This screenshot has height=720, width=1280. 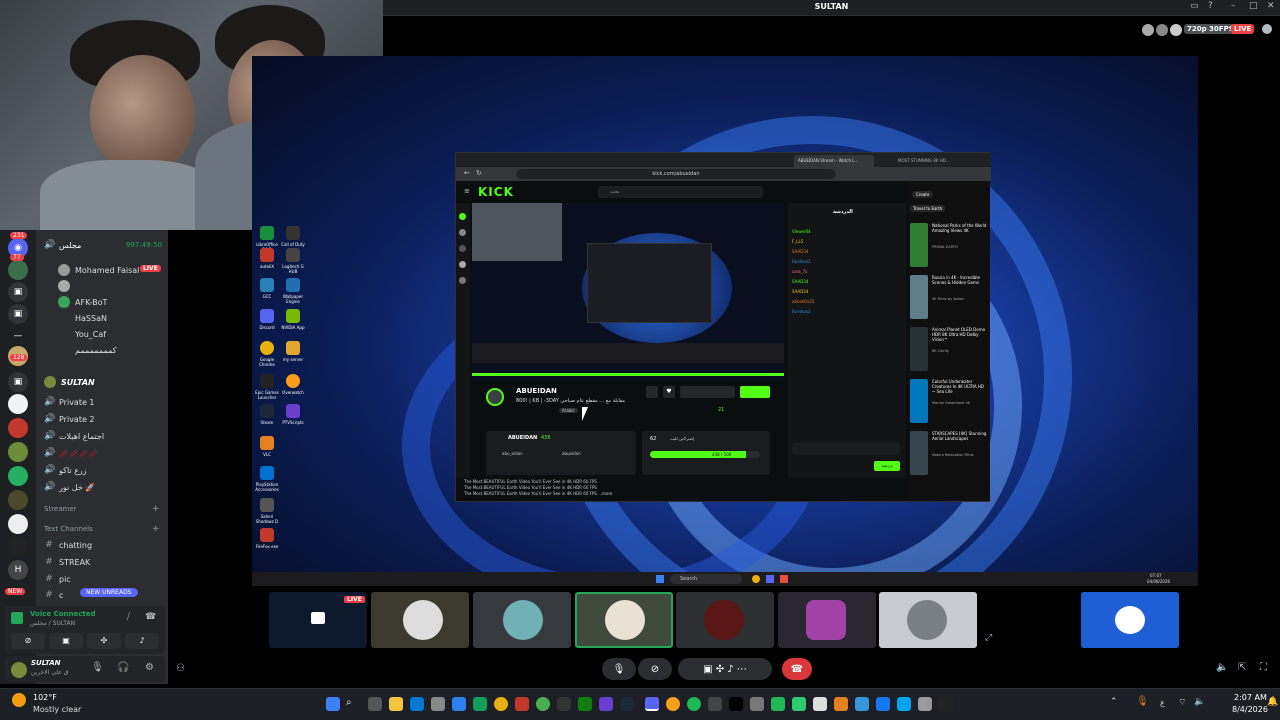 I want to click on activity-controls: ▣ ✣ ♪ ⋯, so click(x=725, y=669).